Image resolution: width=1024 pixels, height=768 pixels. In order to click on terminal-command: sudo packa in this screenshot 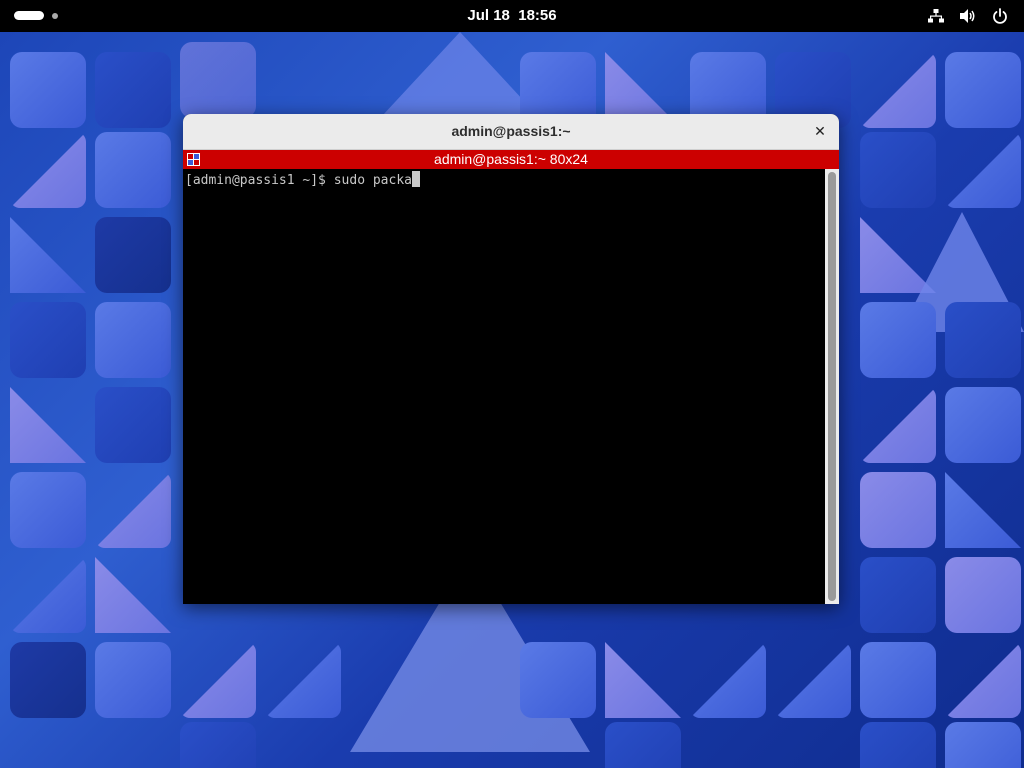, I will do `click(372, 180)`.